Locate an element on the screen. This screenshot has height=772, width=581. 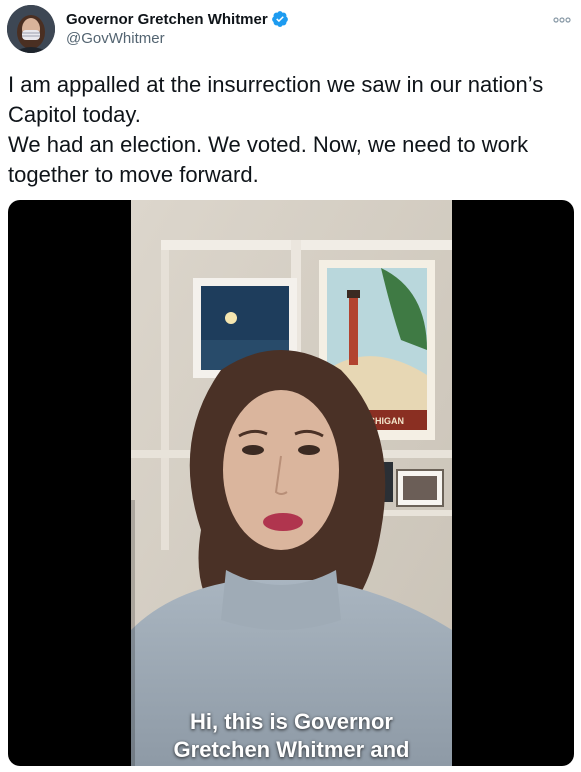
avatar is located at coordinates (31, 29).